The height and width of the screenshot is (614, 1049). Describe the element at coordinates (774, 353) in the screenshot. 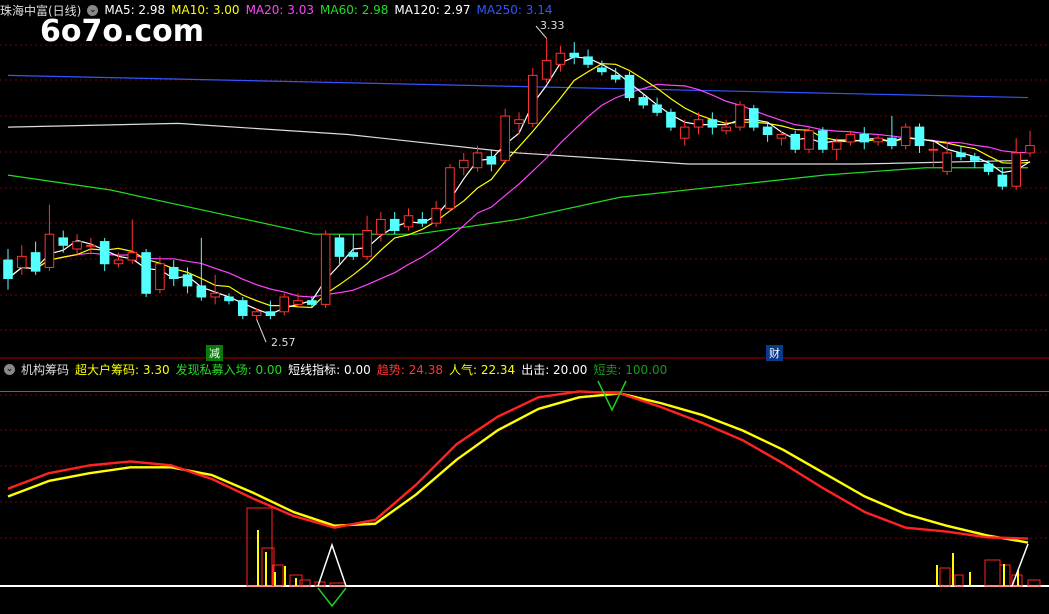

I see `event-marker-right: 财` at that location.